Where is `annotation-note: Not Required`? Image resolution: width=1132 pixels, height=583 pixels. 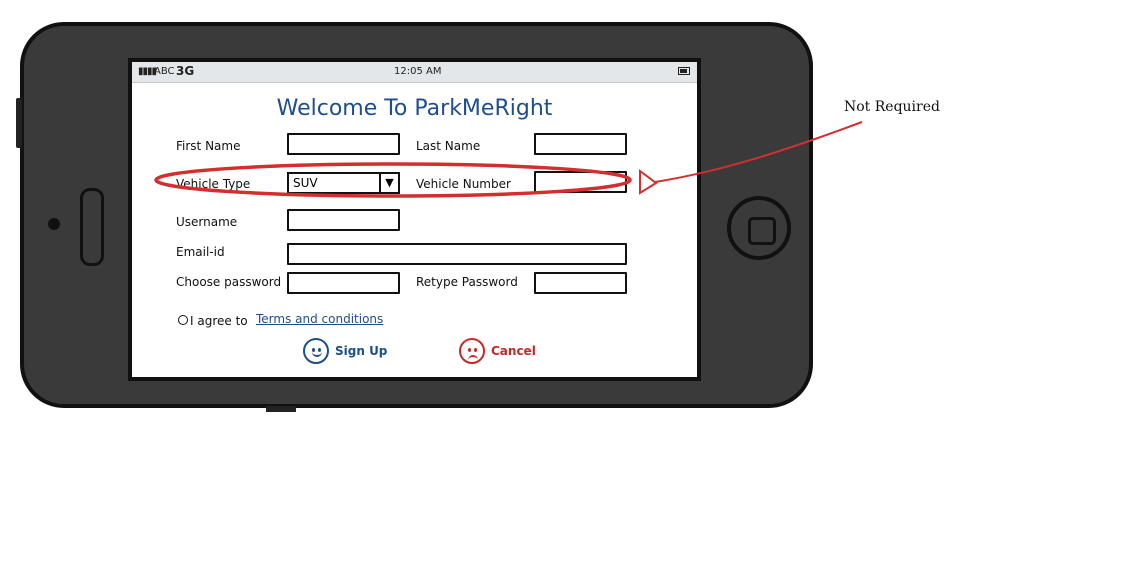
annotation-note: Not Required is located at coordinates (892, 107).